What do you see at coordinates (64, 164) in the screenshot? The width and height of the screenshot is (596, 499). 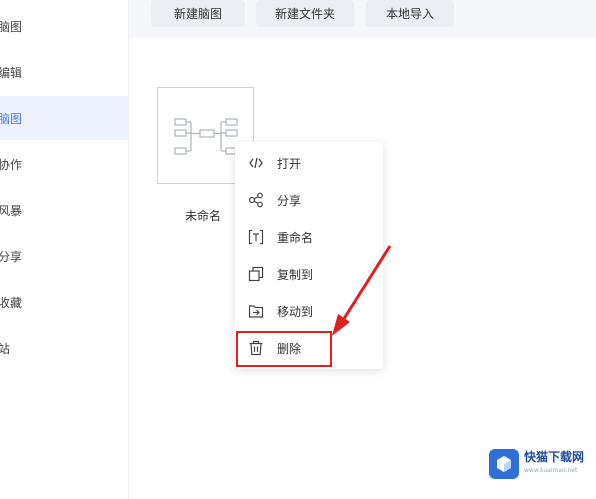 I see `sidebar-item-collab: 协作` at bounding box center [64, 164].